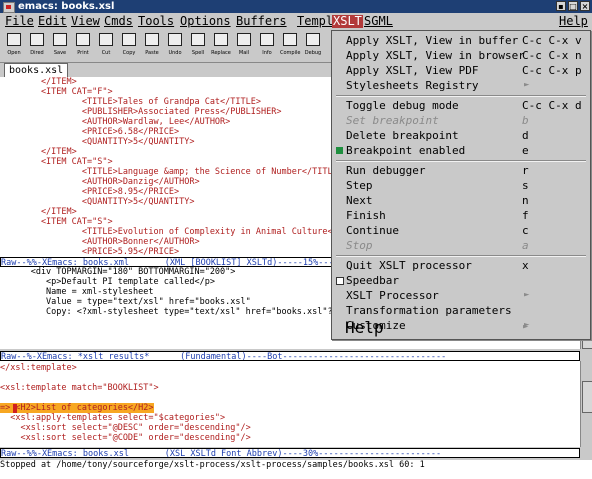 The width and height of the screenshot is (592, 479). What do you see at coordinates (152, 39) in the screenshot?
I see `clipboard-icon` at bounding box center [152, 39].